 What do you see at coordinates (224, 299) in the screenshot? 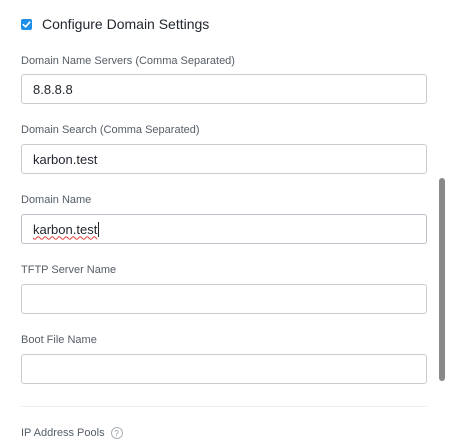
I see `tftp-server-name-input` at bounding box center [224, 299].